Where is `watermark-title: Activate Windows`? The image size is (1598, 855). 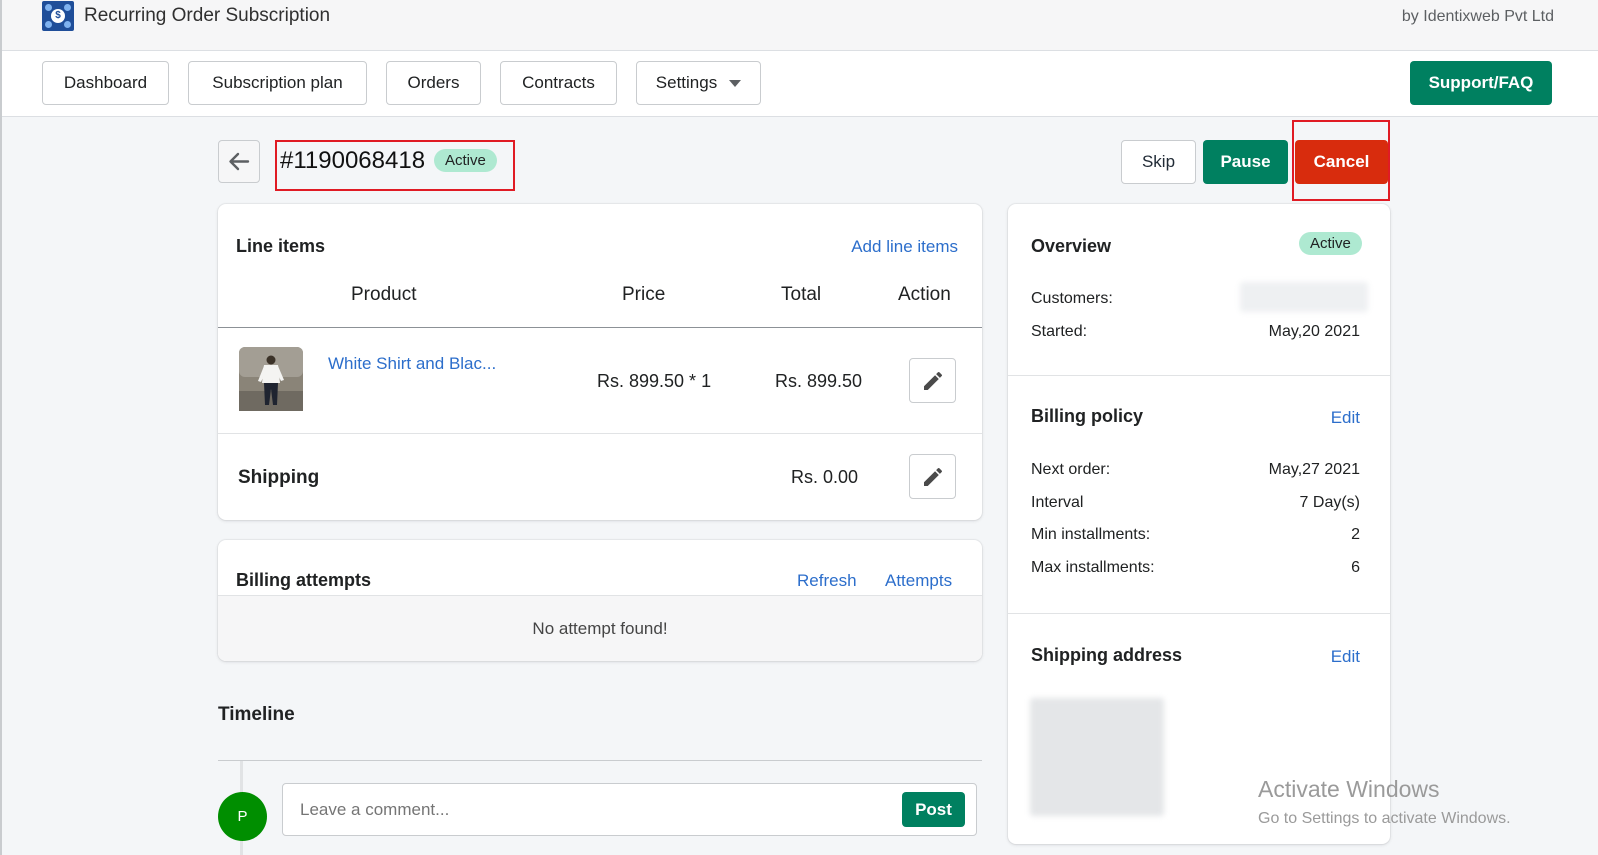
watermark-title: Activate Windows is located at coordinates (1349, 789).